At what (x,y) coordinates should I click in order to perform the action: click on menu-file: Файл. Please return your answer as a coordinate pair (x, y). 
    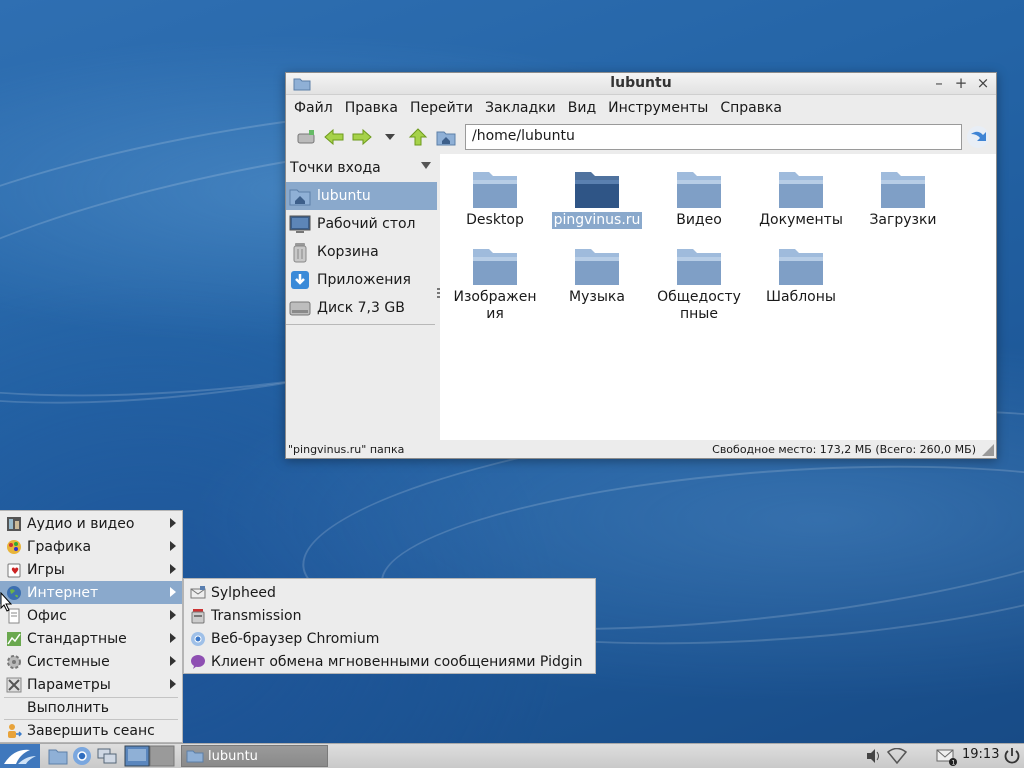
    Looking at the image, I should click on (313, 108).